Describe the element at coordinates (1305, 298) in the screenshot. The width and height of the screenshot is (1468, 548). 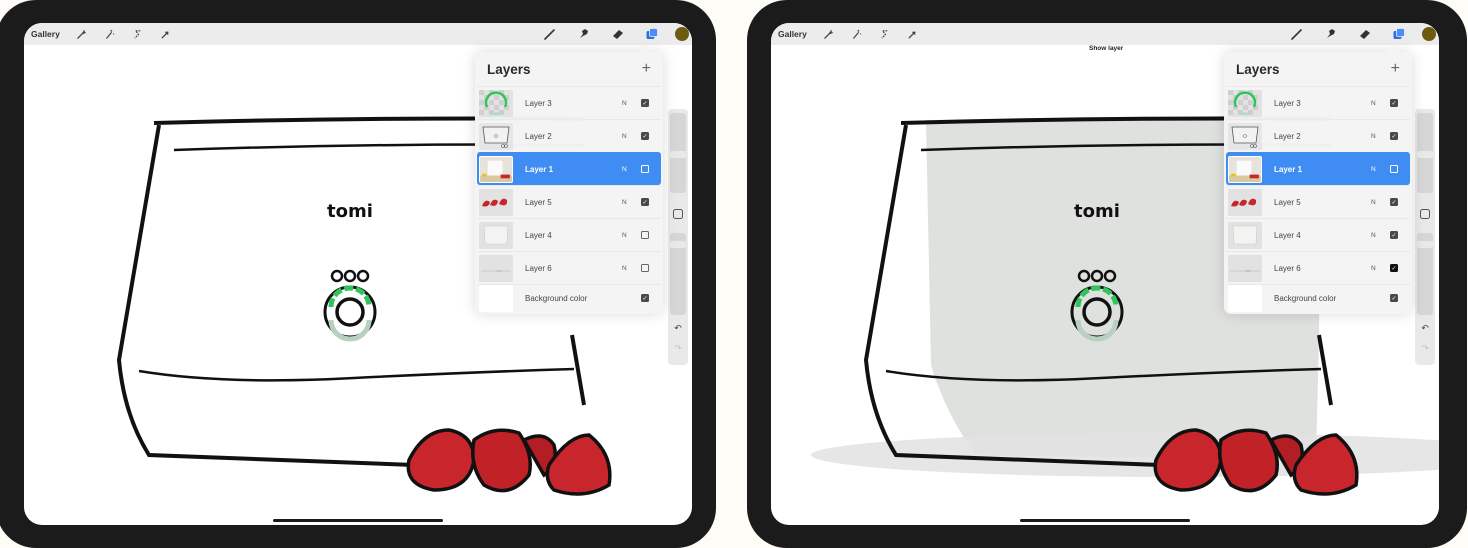
I see `layer-name: Background color` at that location.